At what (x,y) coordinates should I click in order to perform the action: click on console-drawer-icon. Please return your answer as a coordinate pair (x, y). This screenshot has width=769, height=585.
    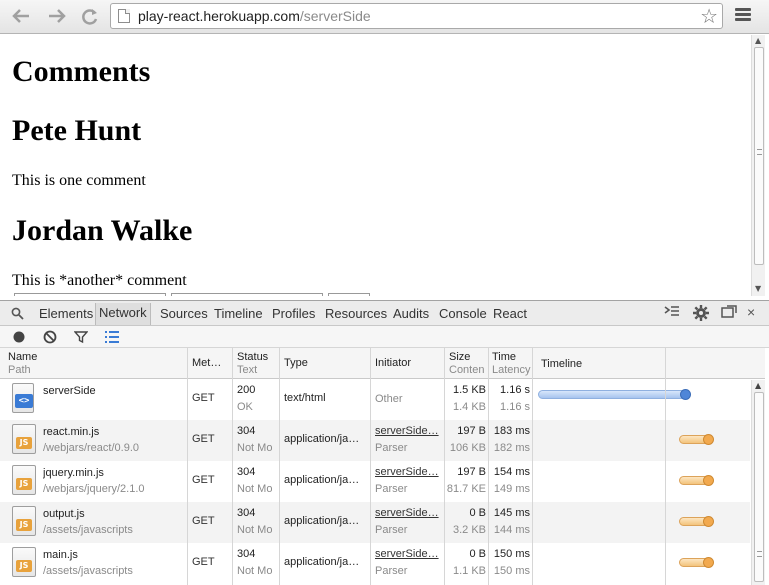
    Looking at the image, I should click on (672, 313).